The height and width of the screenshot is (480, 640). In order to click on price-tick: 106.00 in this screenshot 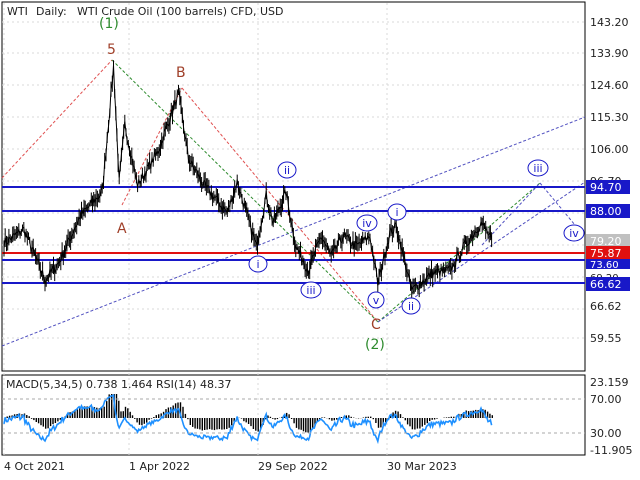, I will do `click(609, 149)`.